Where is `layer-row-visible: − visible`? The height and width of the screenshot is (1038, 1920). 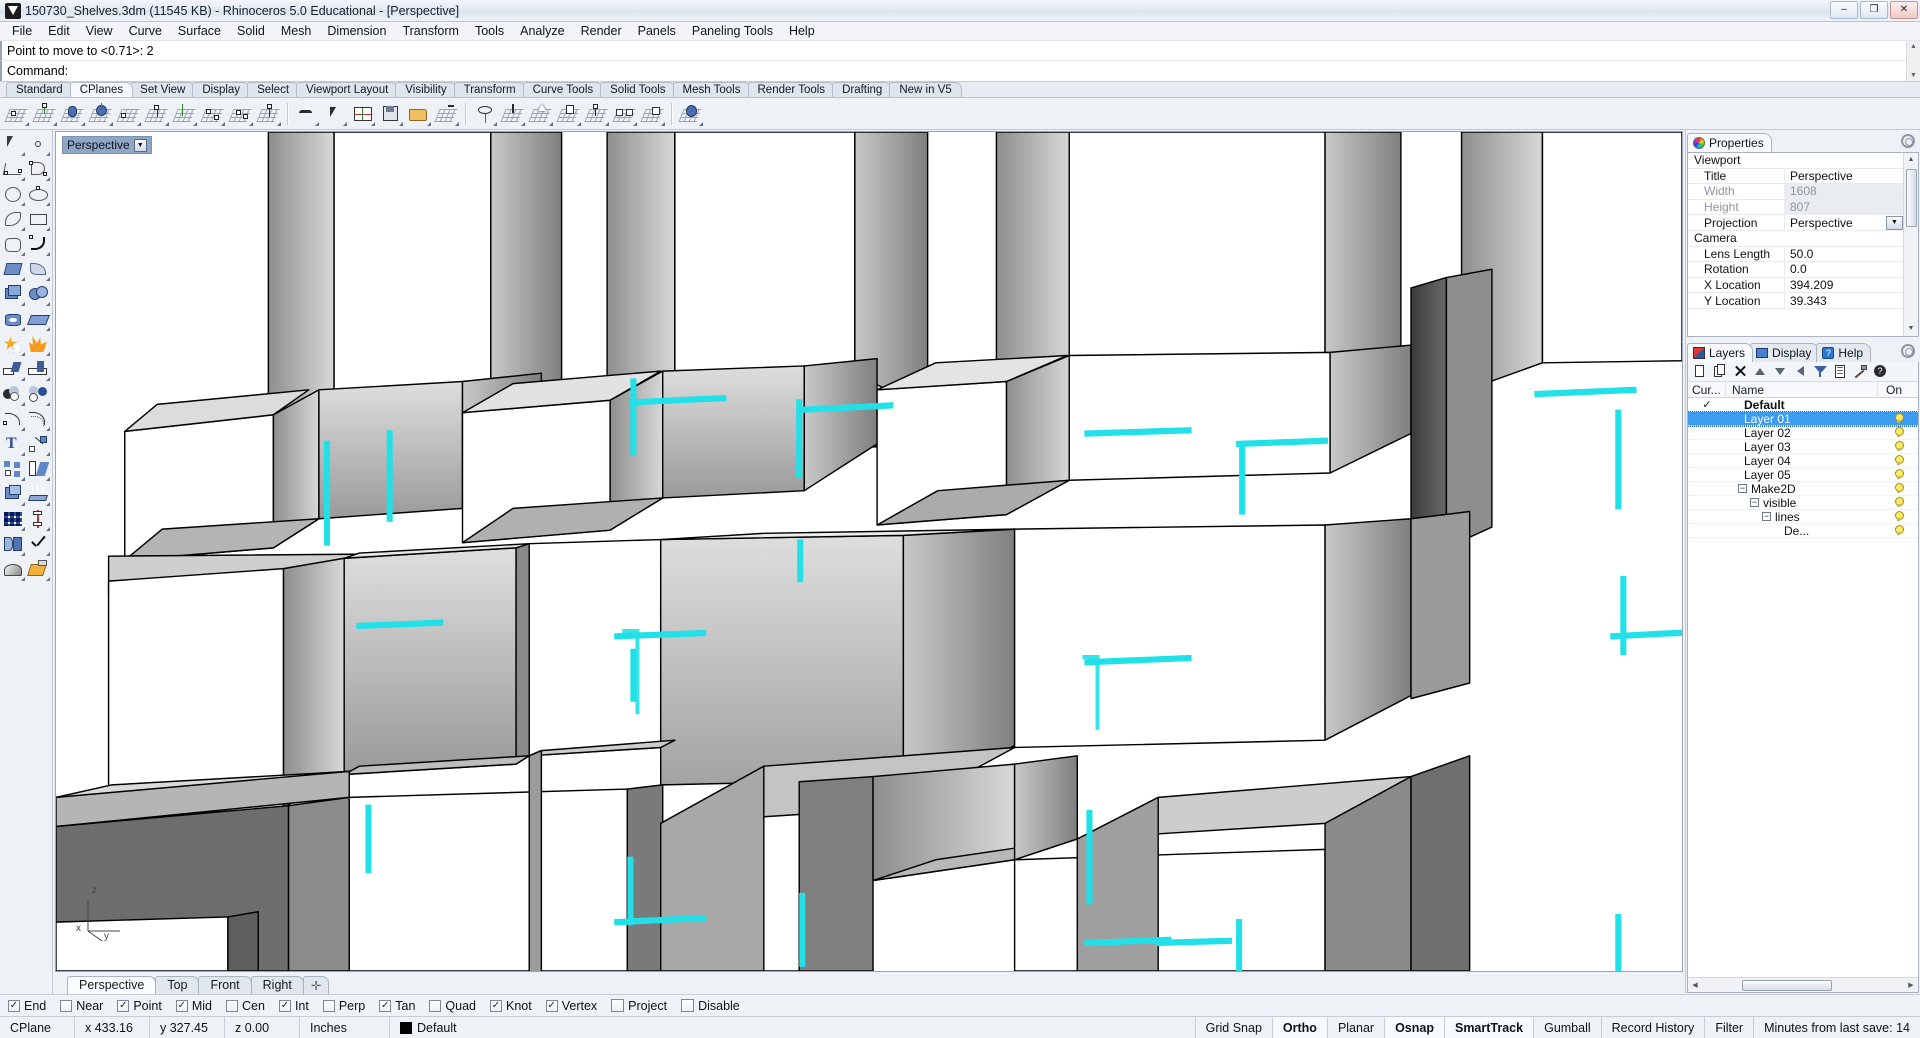
layer-row-visible: − visible is located at coordinates (1803, 503).